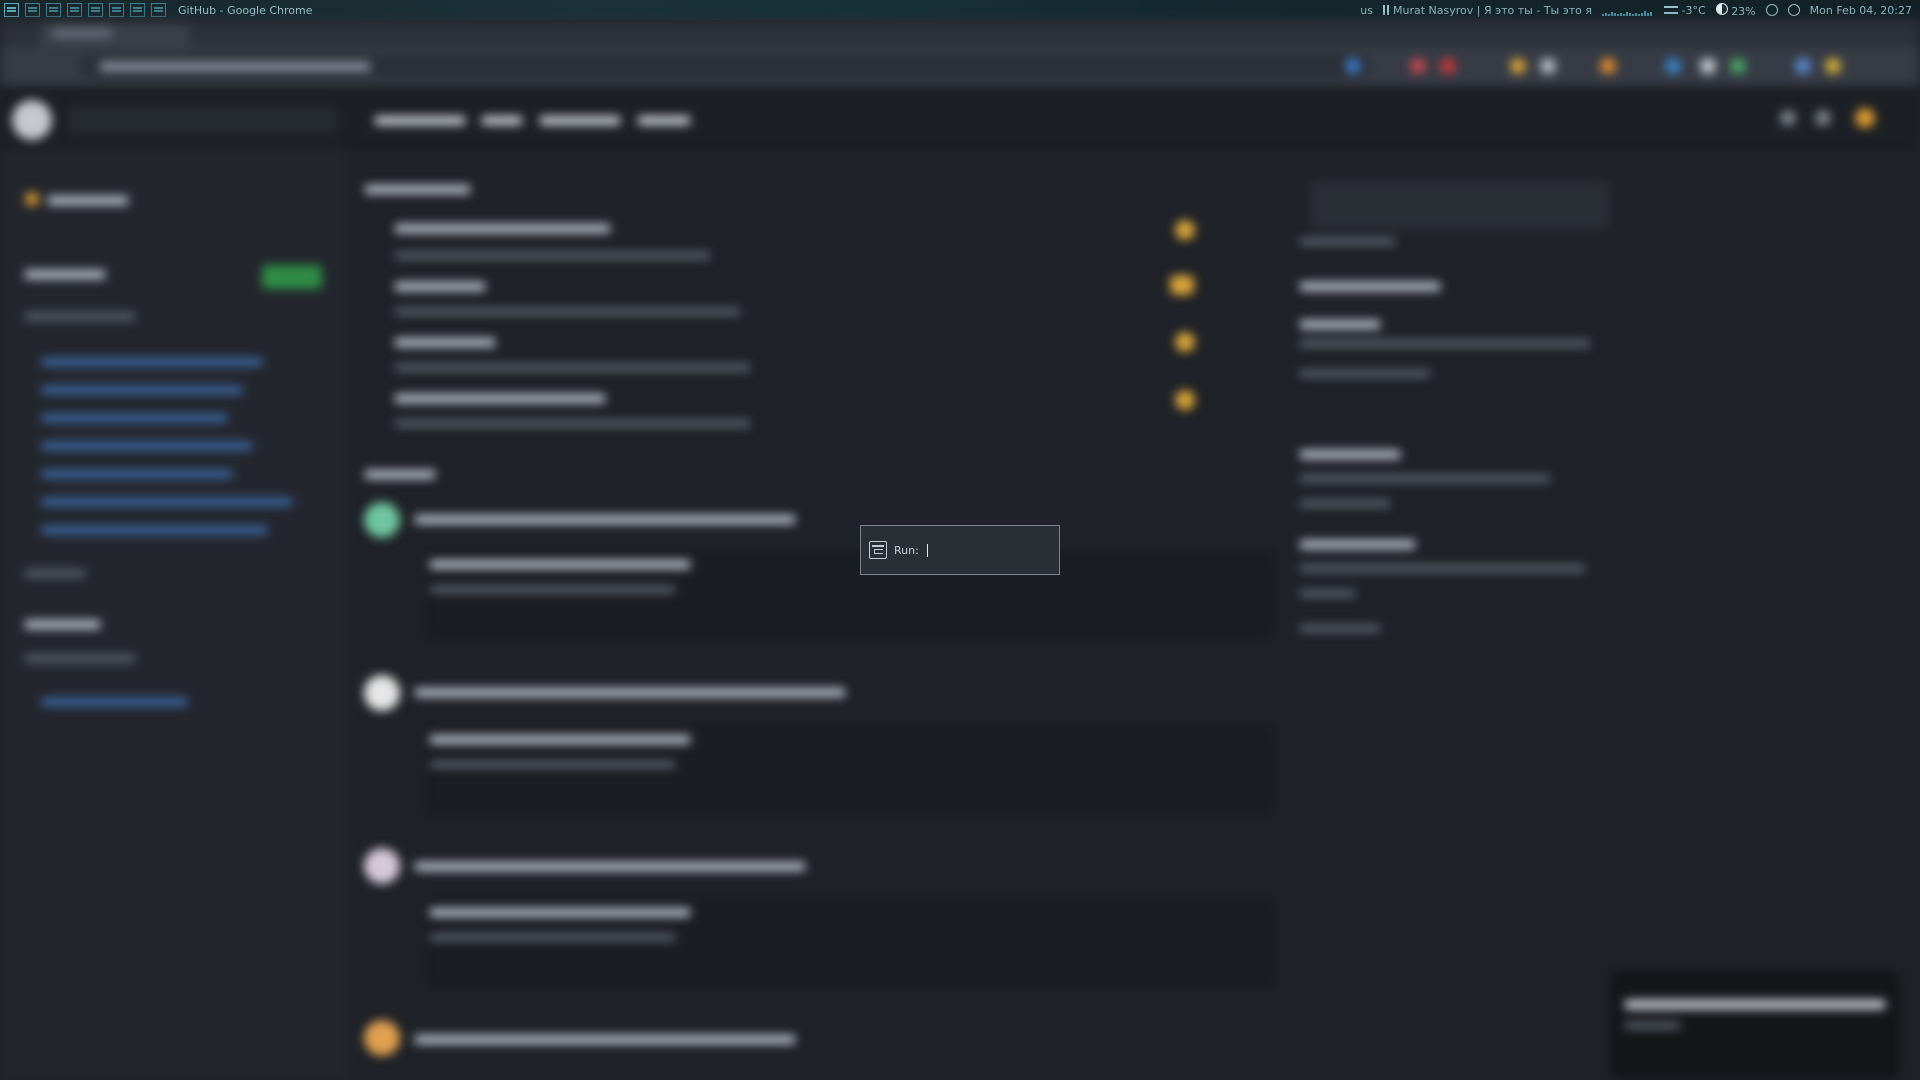 Image resolution: width=1920 pixels, height=1080 pixels. I want to click on team-link, so click(114, 702).